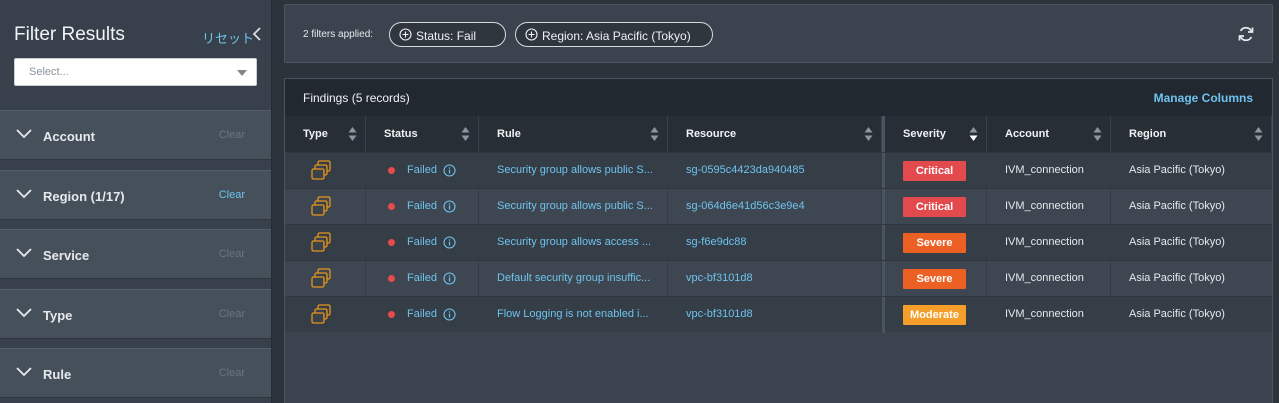  I want to click on resource-link: sg-f6e9dc88, so click(716, 242).